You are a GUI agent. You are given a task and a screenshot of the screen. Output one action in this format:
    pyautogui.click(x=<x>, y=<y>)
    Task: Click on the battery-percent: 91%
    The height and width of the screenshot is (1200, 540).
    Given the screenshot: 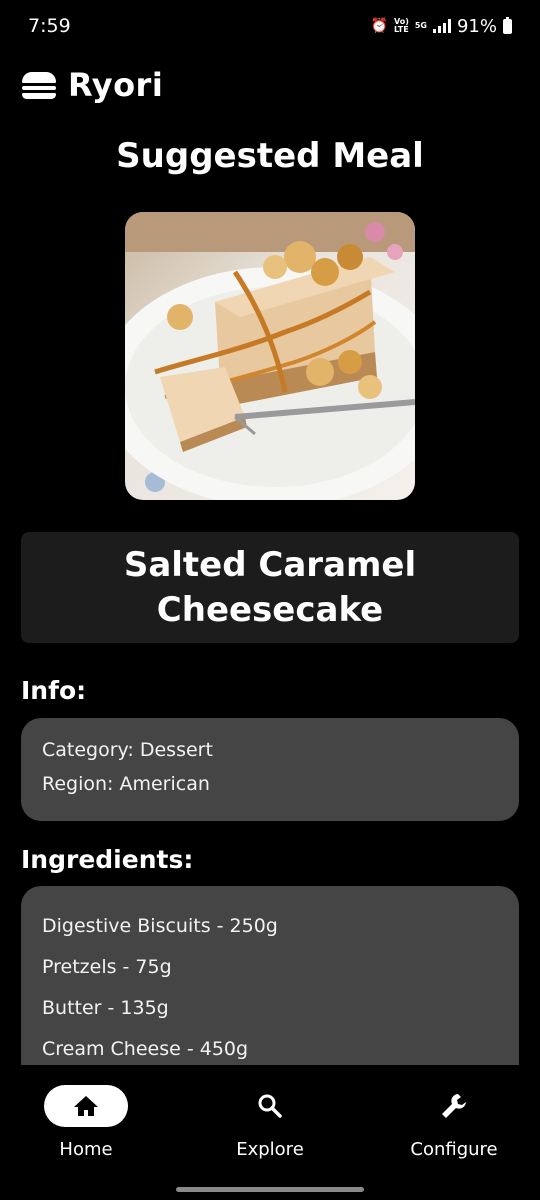 What is the action you would take?
    pyautogui.click(x=476, y=26)
    